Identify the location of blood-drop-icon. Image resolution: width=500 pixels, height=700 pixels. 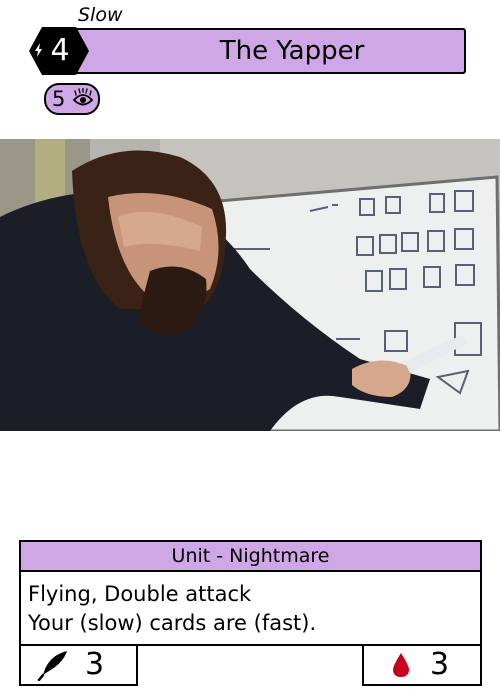
(401, 665).